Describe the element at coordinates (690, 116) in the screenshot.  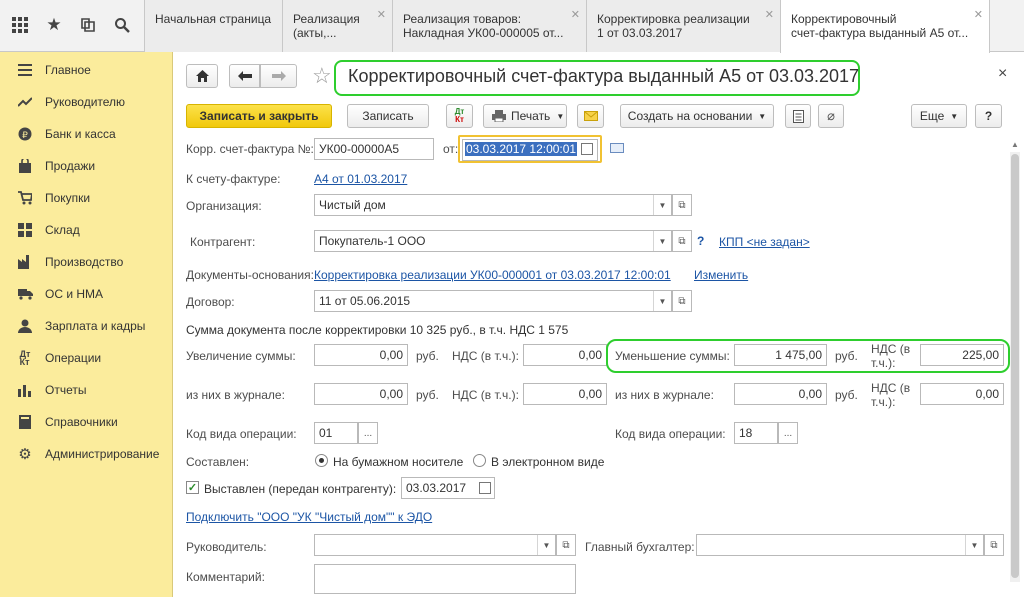
I see `create-based-on-label: Создать на основании` at that location.